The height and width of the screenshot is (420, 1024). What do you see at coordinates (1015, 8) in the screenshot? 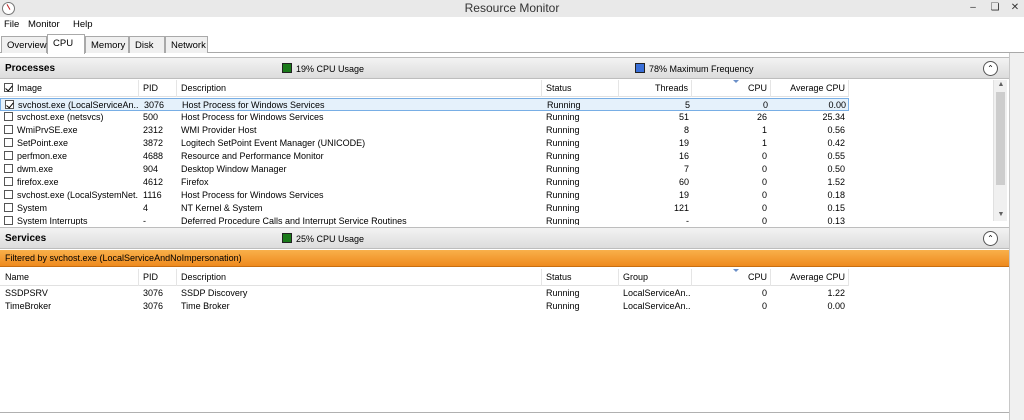
I see `close-button: ✕` at bounding box center [1015, 8].